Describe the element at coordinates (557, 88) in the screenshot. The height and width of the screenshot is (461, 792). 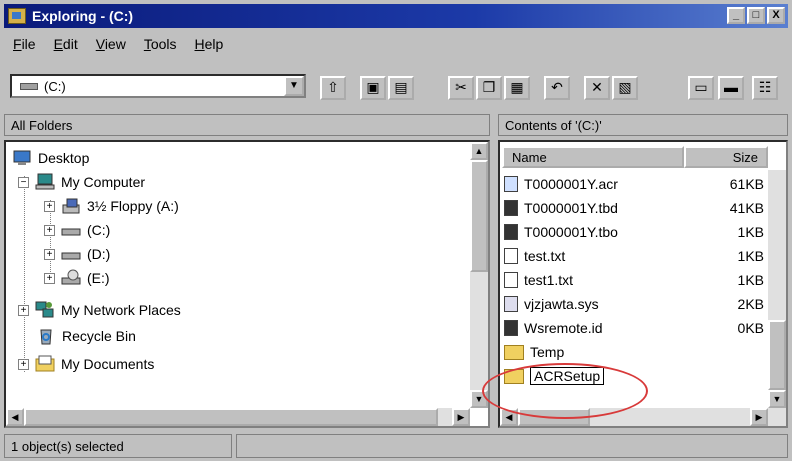
I see `undo-button: ↶` at that location.